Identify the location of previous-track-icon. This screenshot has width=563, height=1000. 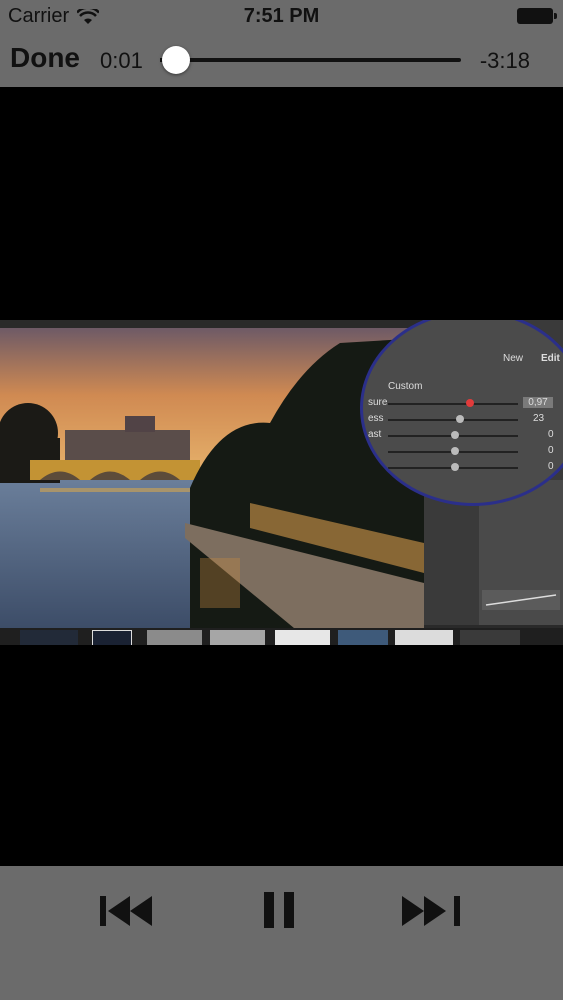
(130, 911).